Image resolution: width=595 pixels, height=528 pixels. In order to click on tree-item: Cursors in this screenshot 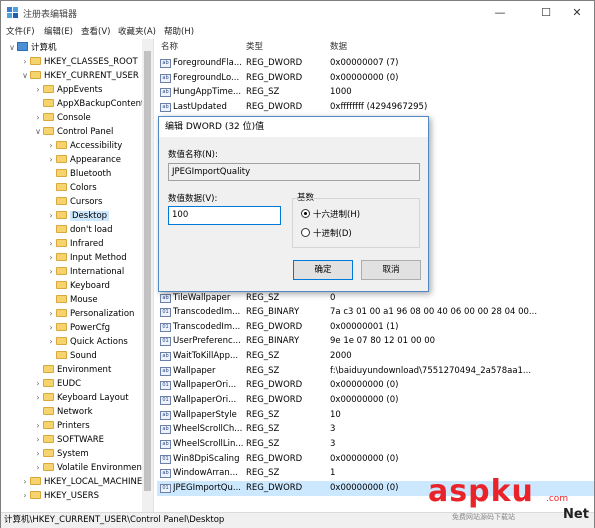, I will do `click(74, 202)`.